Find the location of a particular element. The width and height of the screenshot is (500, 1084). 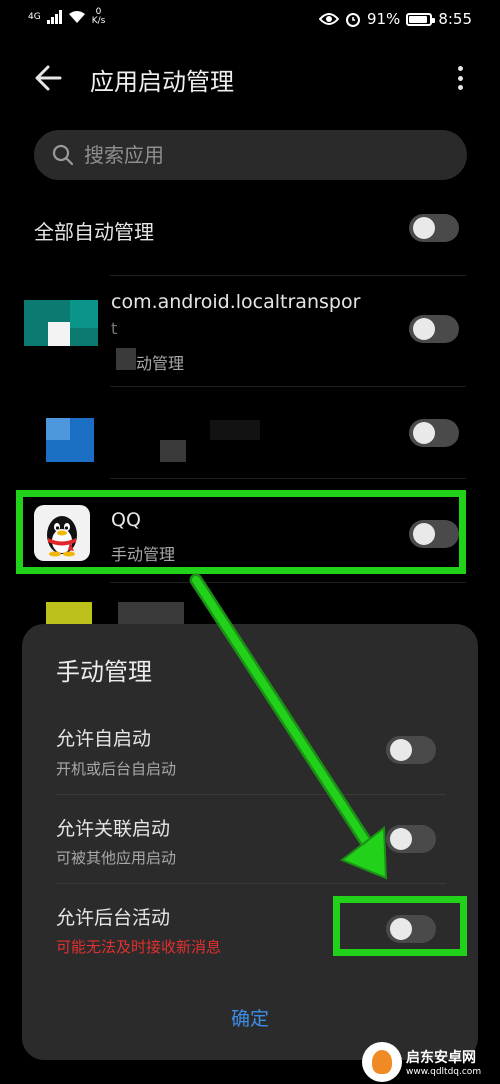

wifi-icon is located at coordinates (76, 17).